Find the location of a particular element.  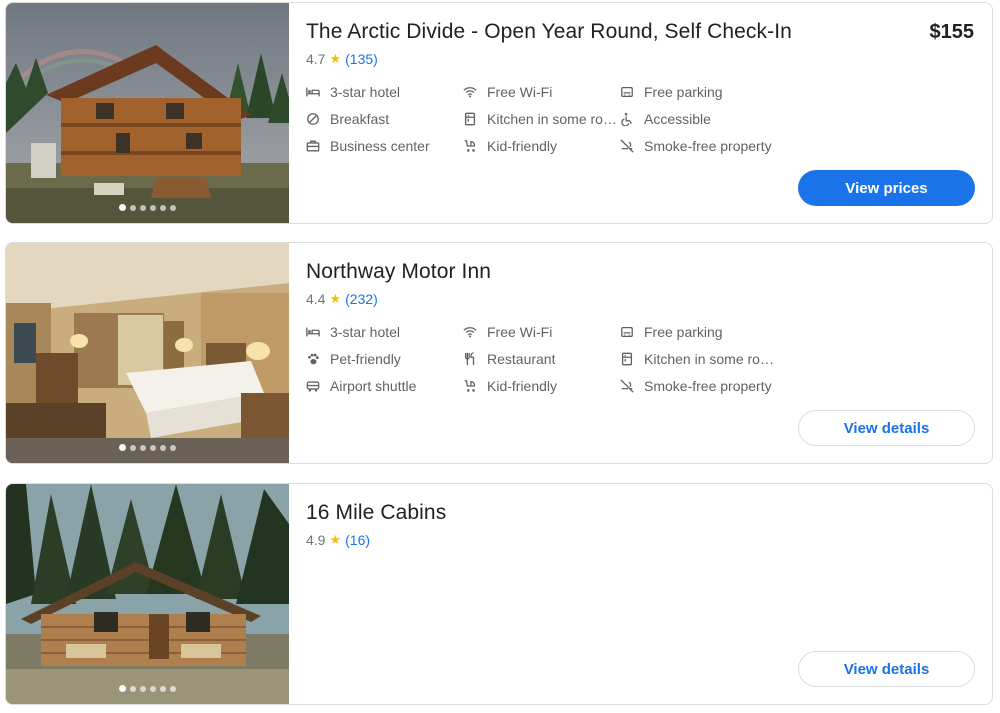

log-house-image is located at coordinates (147, 113).